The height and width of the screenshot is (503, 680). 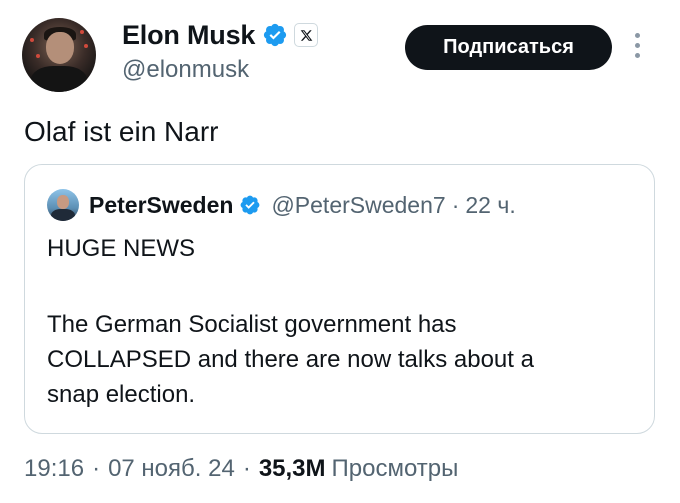 What do you see at coordinates (241, 469) in the screenshot?
I see `tweet-footer: 19:16 · 07 нояб. 24 · 35,3M Просмотры` at bounding box center [241, 469].